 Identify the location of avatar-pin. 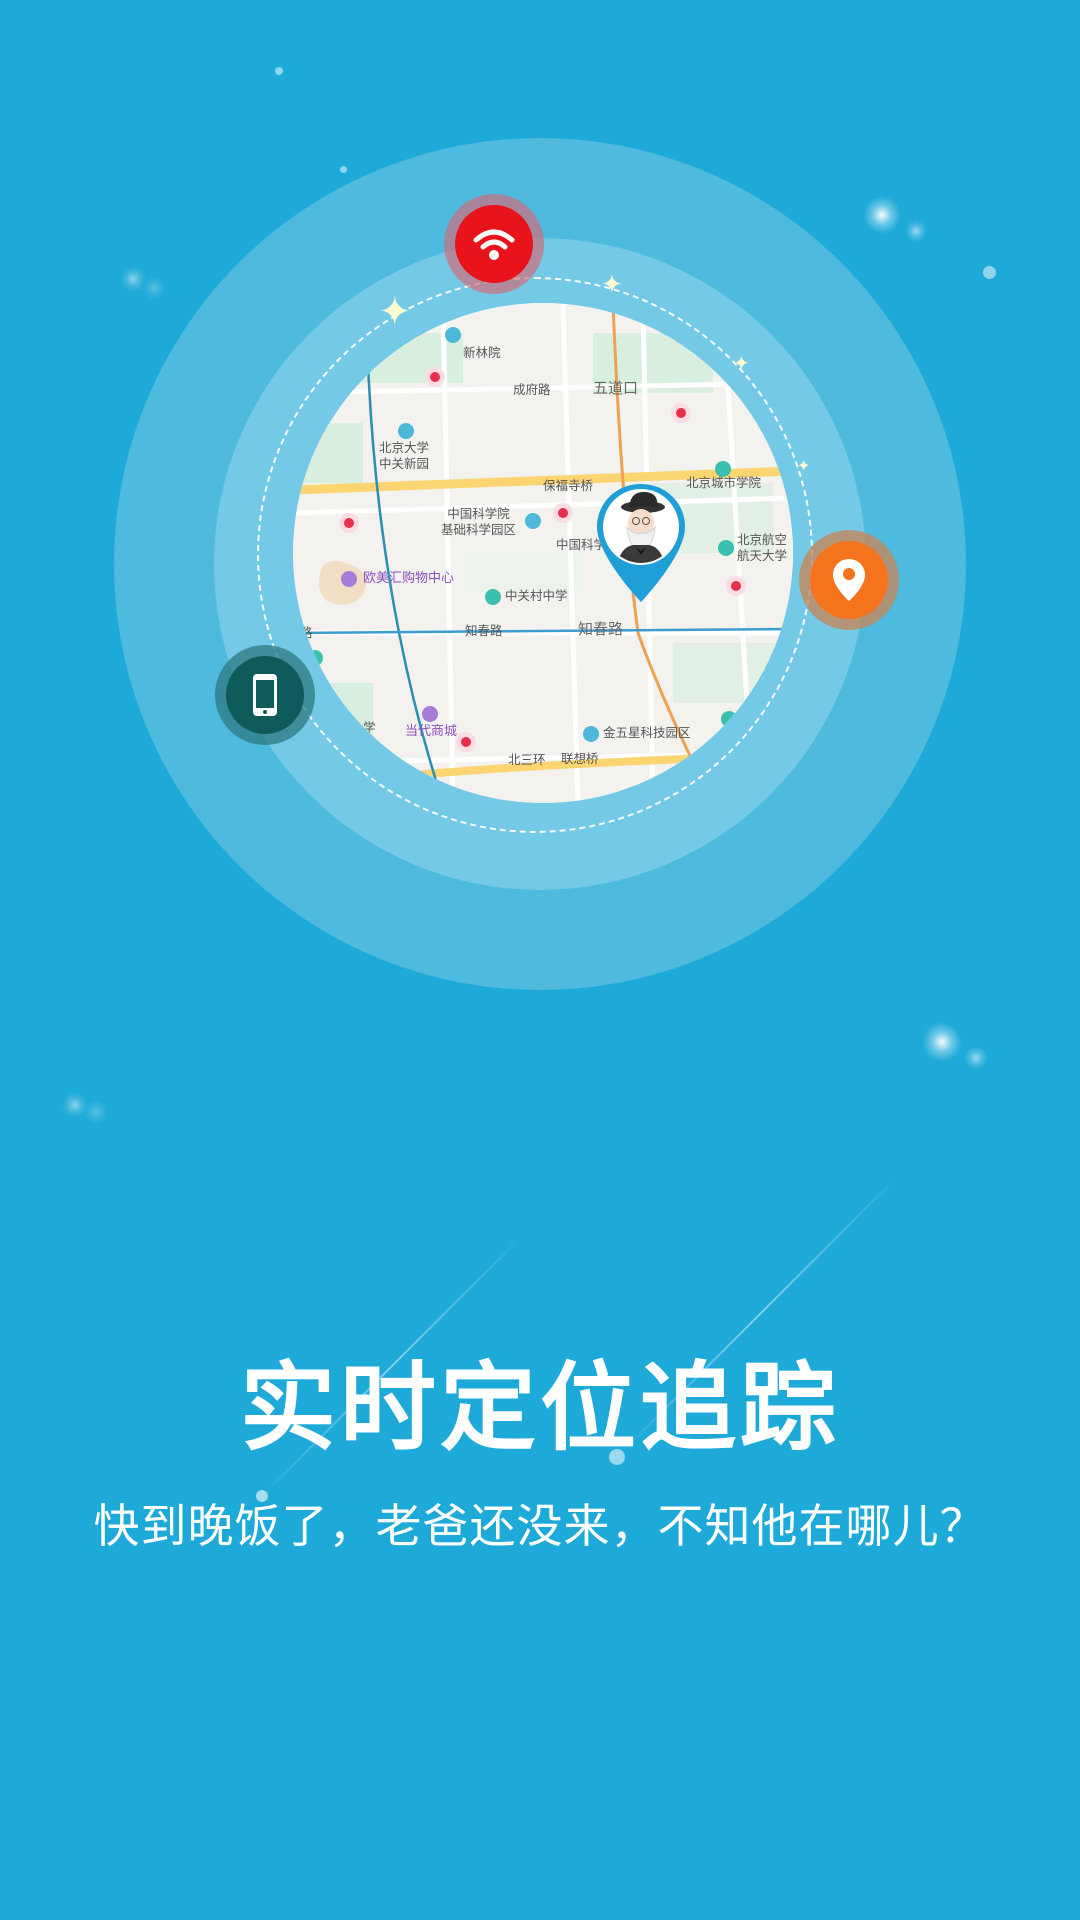
(641, 544).